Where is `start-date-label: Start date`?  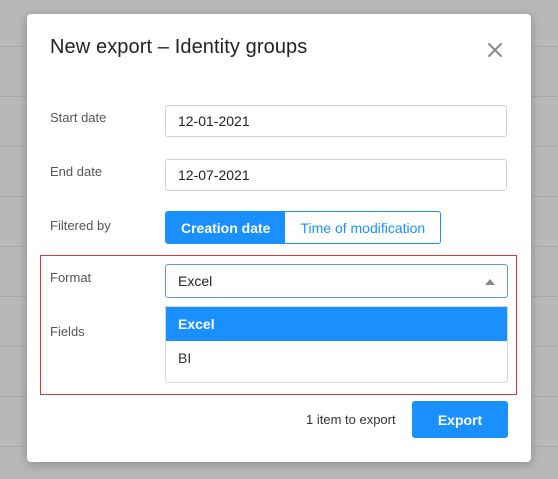
start-date-label: Start date is located at coordinates (78, 117).